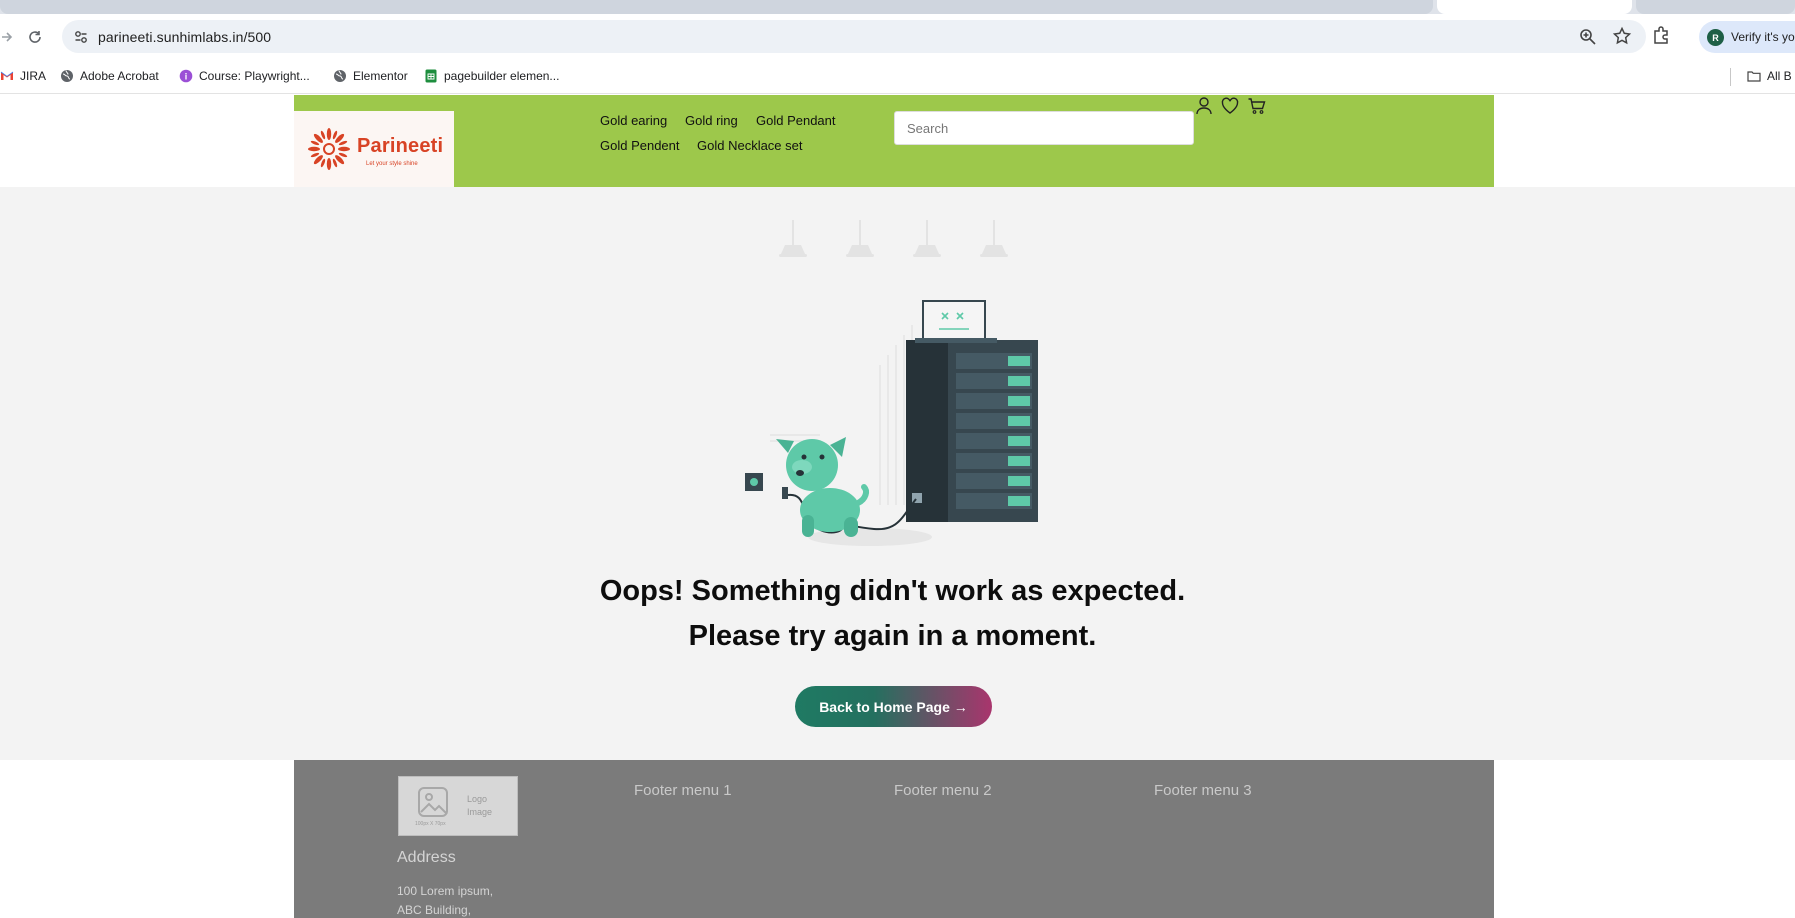 This screenshot has width=1795, height=918. I want to click on zoom-icon, so click(1588, 37).